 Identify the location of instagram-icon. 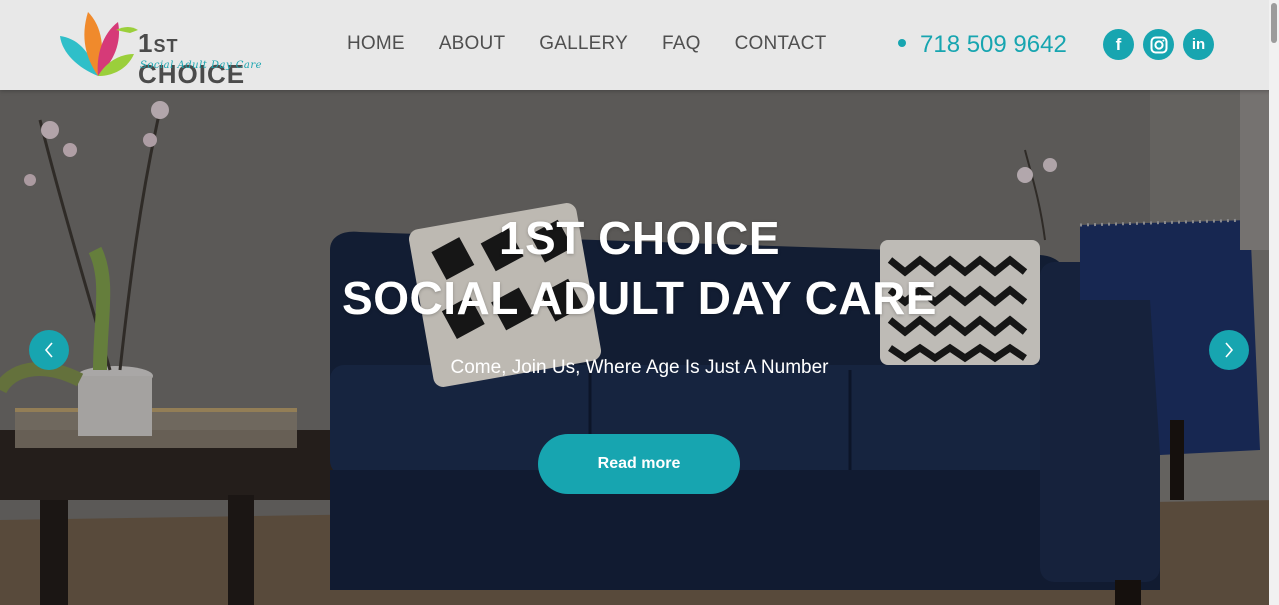
(1158, 44).